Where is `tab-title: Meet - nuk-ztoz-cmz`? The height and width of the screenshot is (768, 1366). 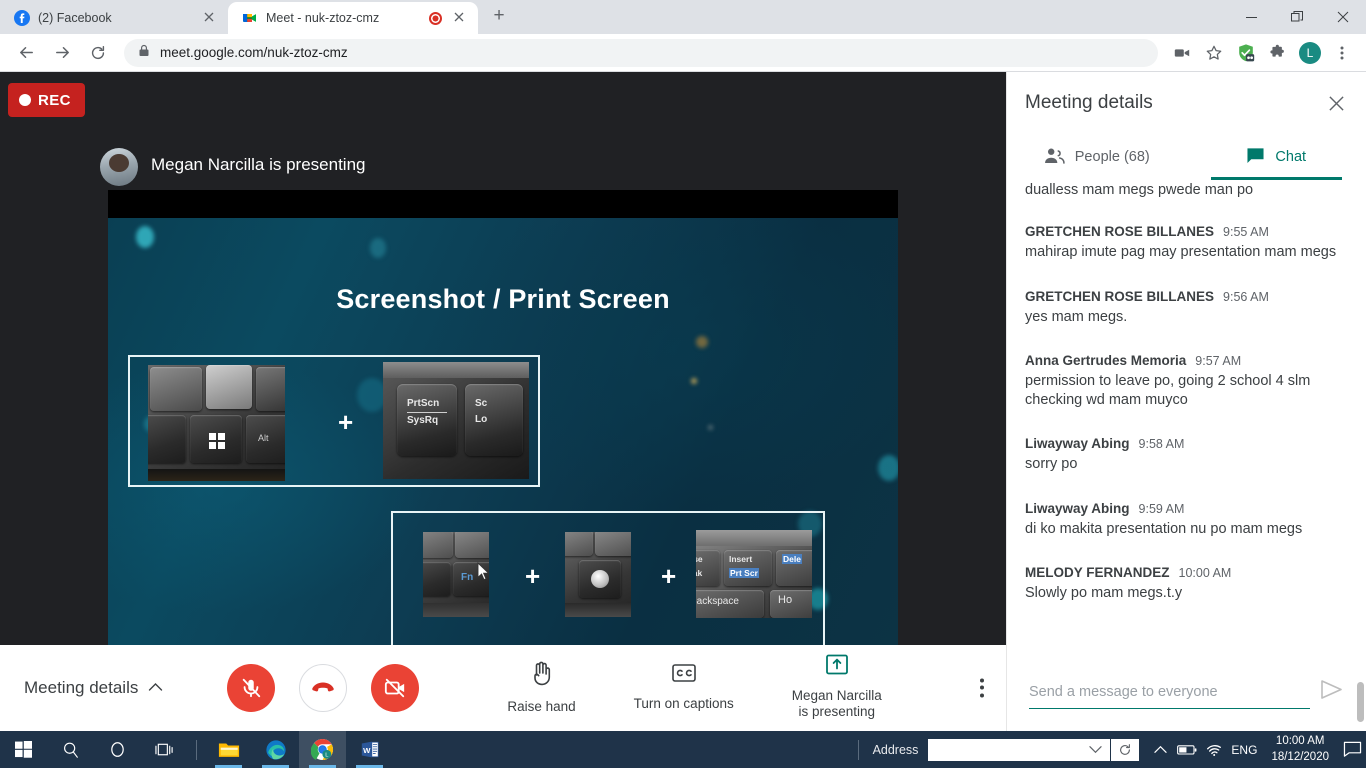 tab-title: Meet - nuk-ztoz-cmz is located at coordinates (323, 18).